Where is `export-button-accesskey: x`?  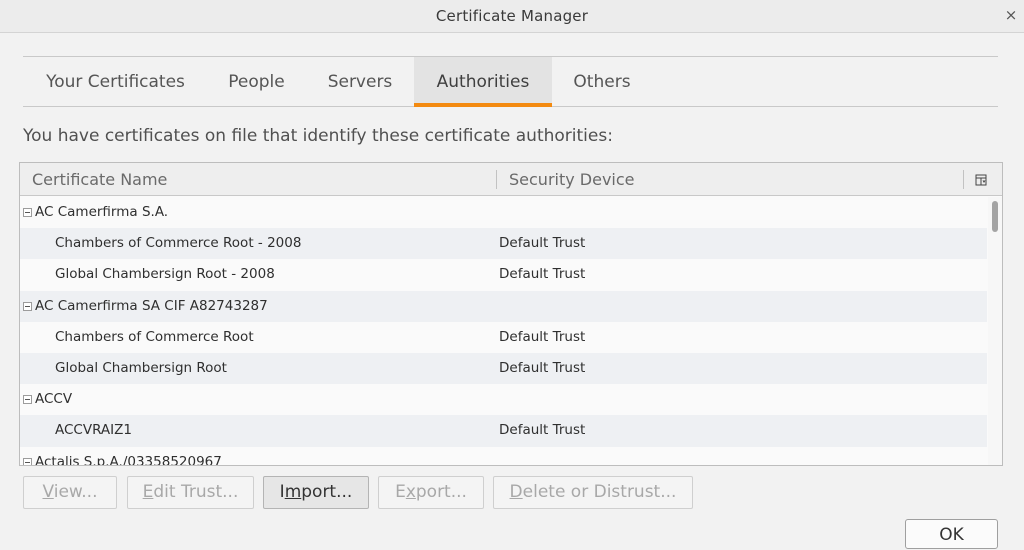
export-button-accesskey: x is located at coordinates (410, 492).